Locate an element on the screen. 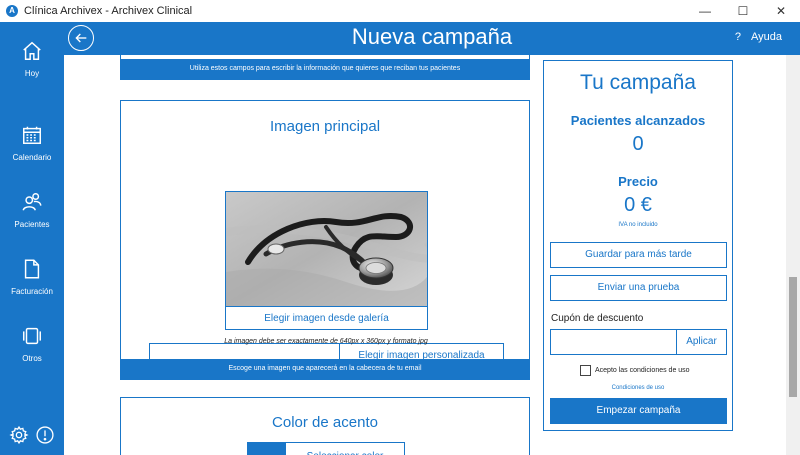 This screenshot has height=455, width=800. home-icon is located at coordinates (32, 50).